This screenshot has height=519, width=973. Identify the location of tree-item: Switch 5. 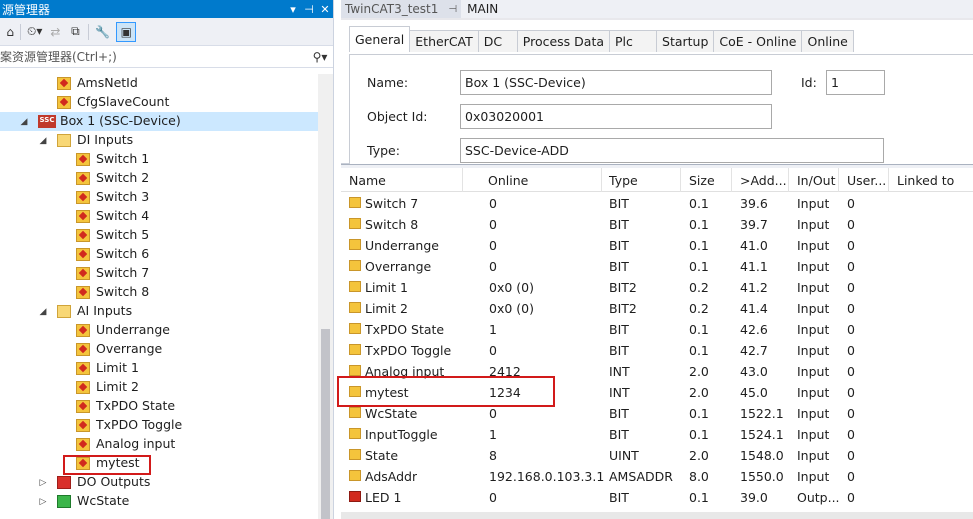
(159, 235).